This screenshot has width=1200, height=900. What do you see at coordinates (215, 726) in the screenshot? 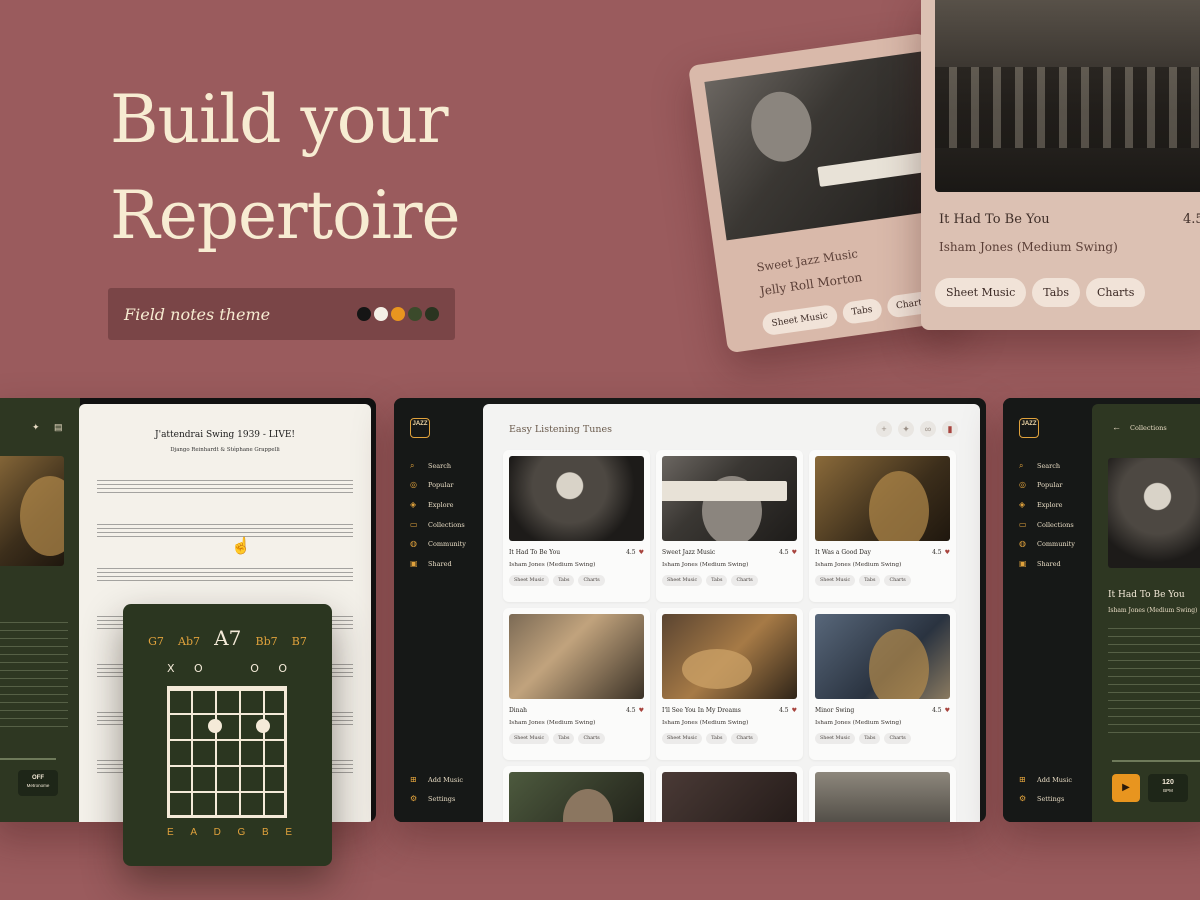
I see `finger-dot` at bounding box center [215, 726].